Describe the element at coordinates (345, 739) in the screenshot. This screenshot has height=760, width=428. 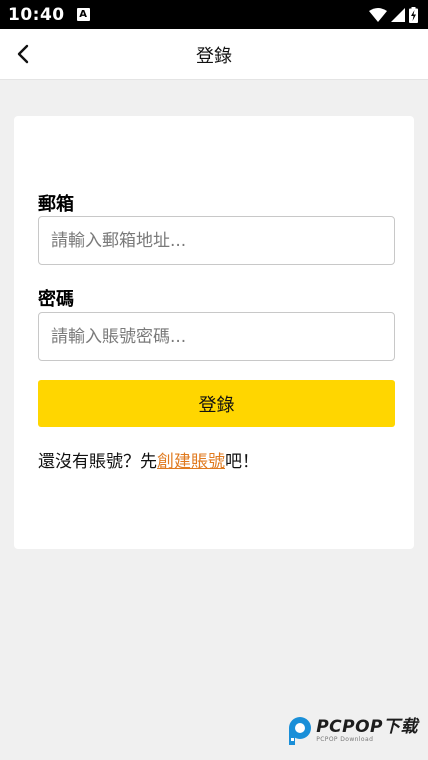
I see `watermark-sub: PCPOP Download` at that location.